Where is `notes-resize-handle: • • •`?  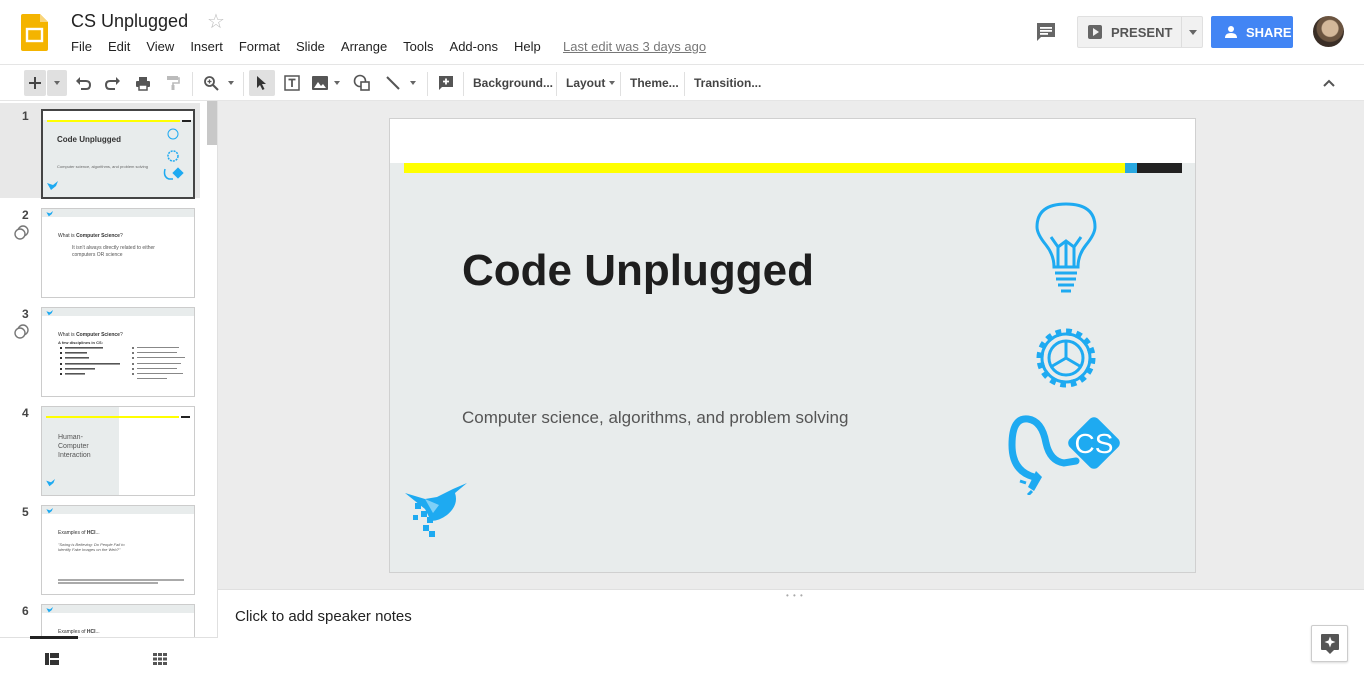
notes-resize-handle: • • • is located at coordinates (791, 594).